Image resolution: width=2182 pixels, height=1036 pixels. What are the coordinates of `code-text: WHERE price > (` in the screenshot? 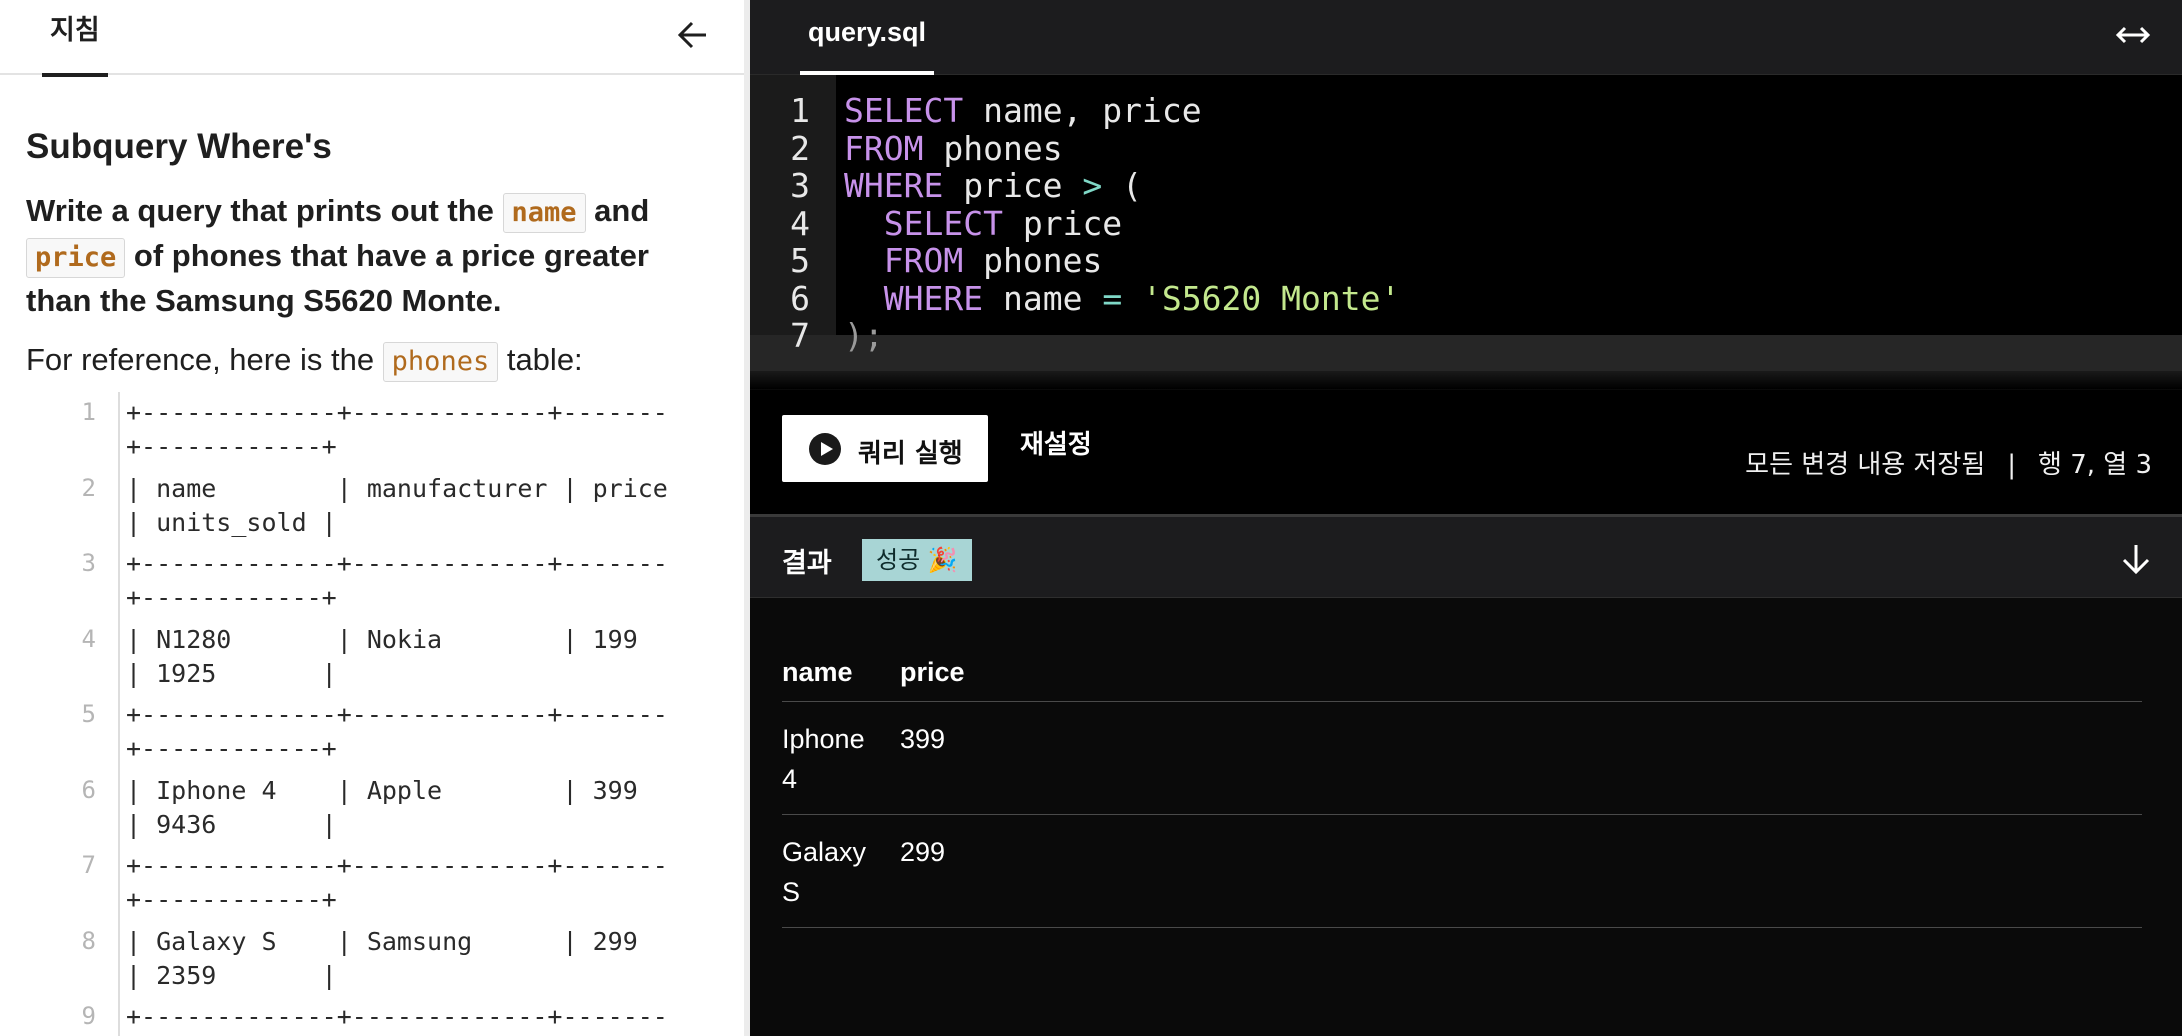 It's located at (993, 186).